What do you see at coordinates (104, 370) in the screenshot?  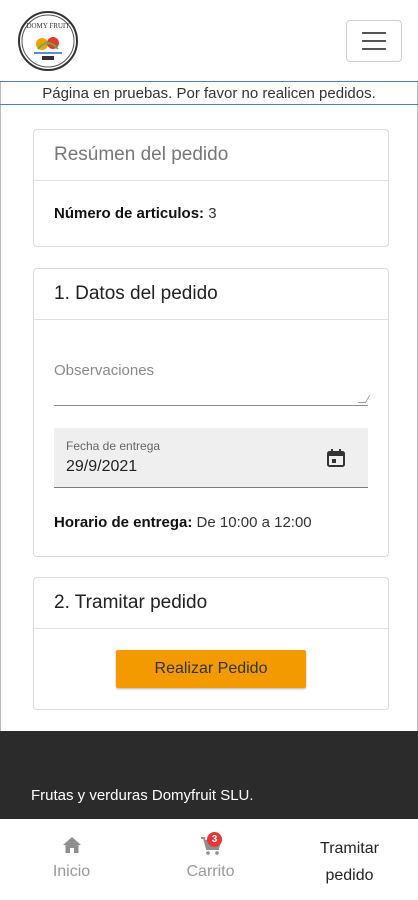 I see `observations-field: Observaciones` at bounding box center [104, 370].